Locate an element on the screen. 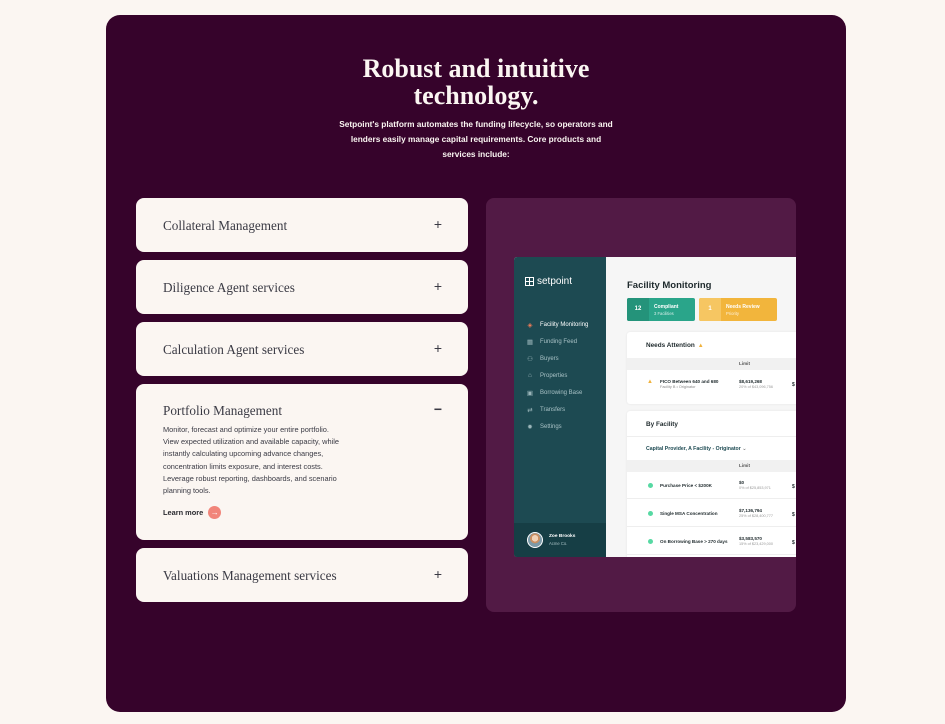  gear-icon: ✹ is located at coordinates (530, 427).